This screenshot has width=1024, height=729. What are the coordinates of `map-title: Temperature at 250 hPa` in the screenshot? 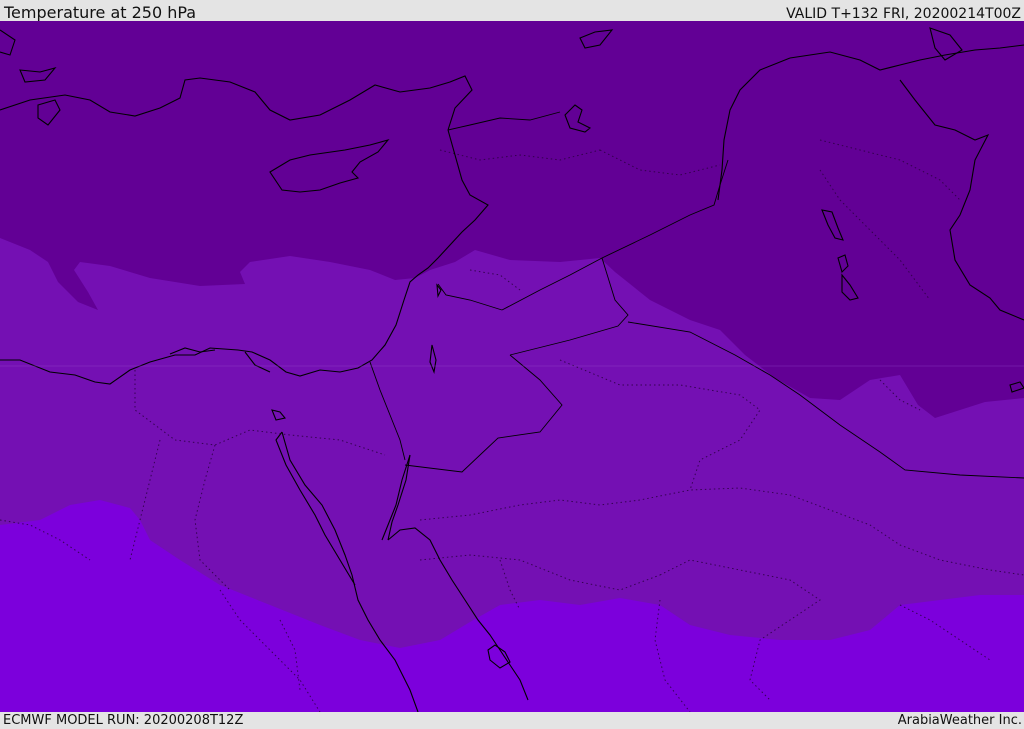 It's located at (100, 12).